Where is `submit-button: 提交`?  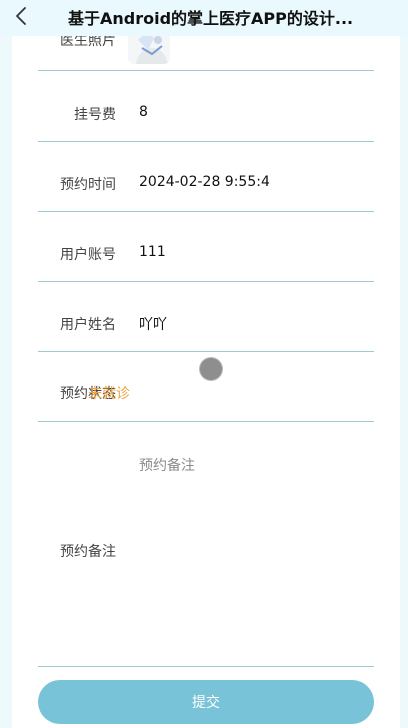
submit-button: 提交 is located at coordinates (206, 702).